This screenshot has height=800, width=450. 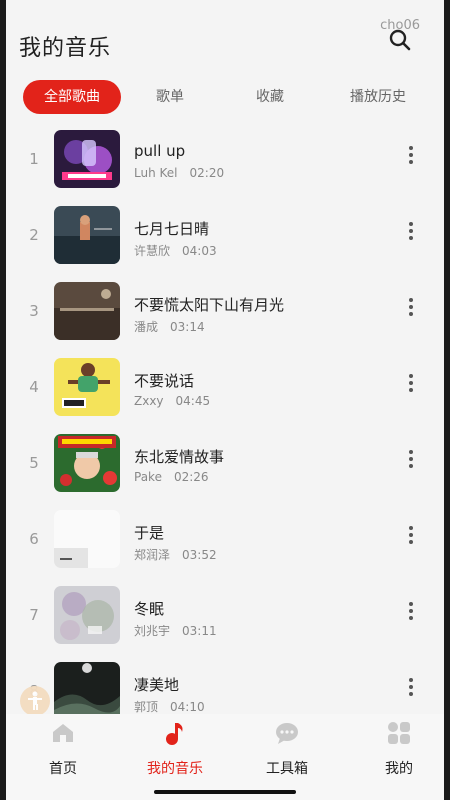 What do you see at coordinates (199, 555) in the screenshot?
I see `song-duration: 03:52` at bounding box center [199, 555].